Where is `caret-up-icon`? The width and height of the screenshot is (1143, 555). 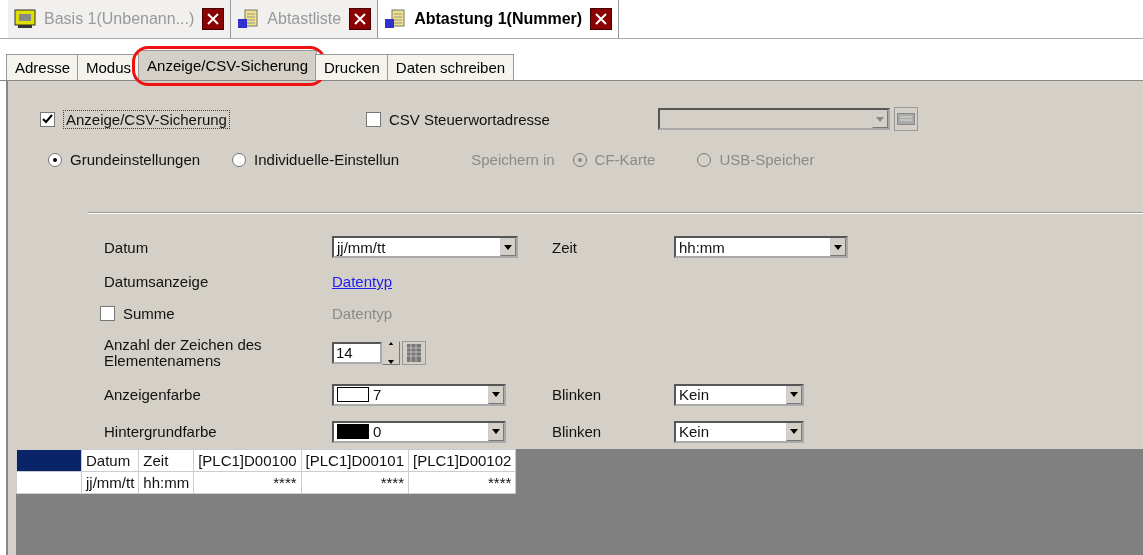 caret-up-icon is located at coordinates (391, 343).